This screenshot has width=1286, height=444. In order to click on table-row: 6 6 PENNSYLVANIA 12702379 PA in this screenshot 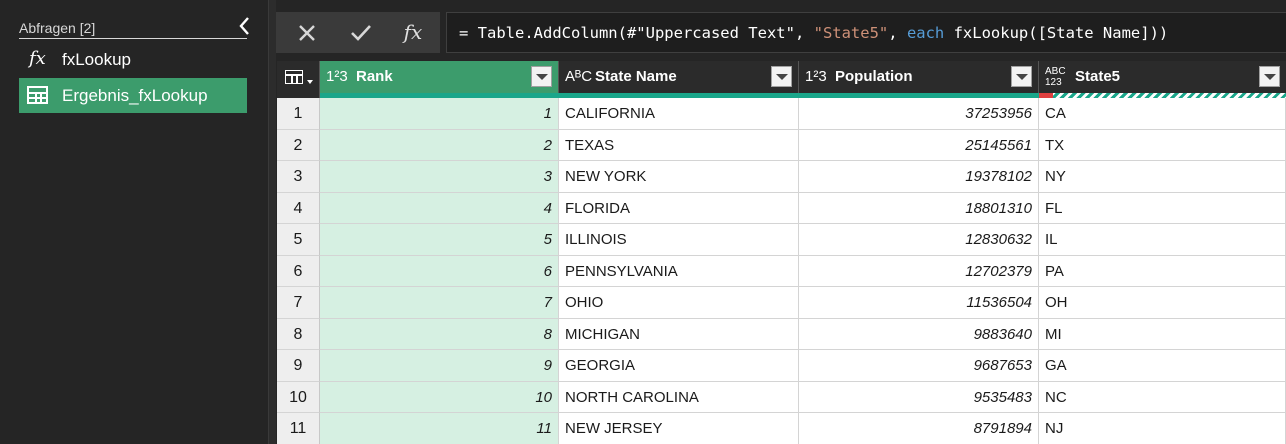, I will do `click(781, 271)`.